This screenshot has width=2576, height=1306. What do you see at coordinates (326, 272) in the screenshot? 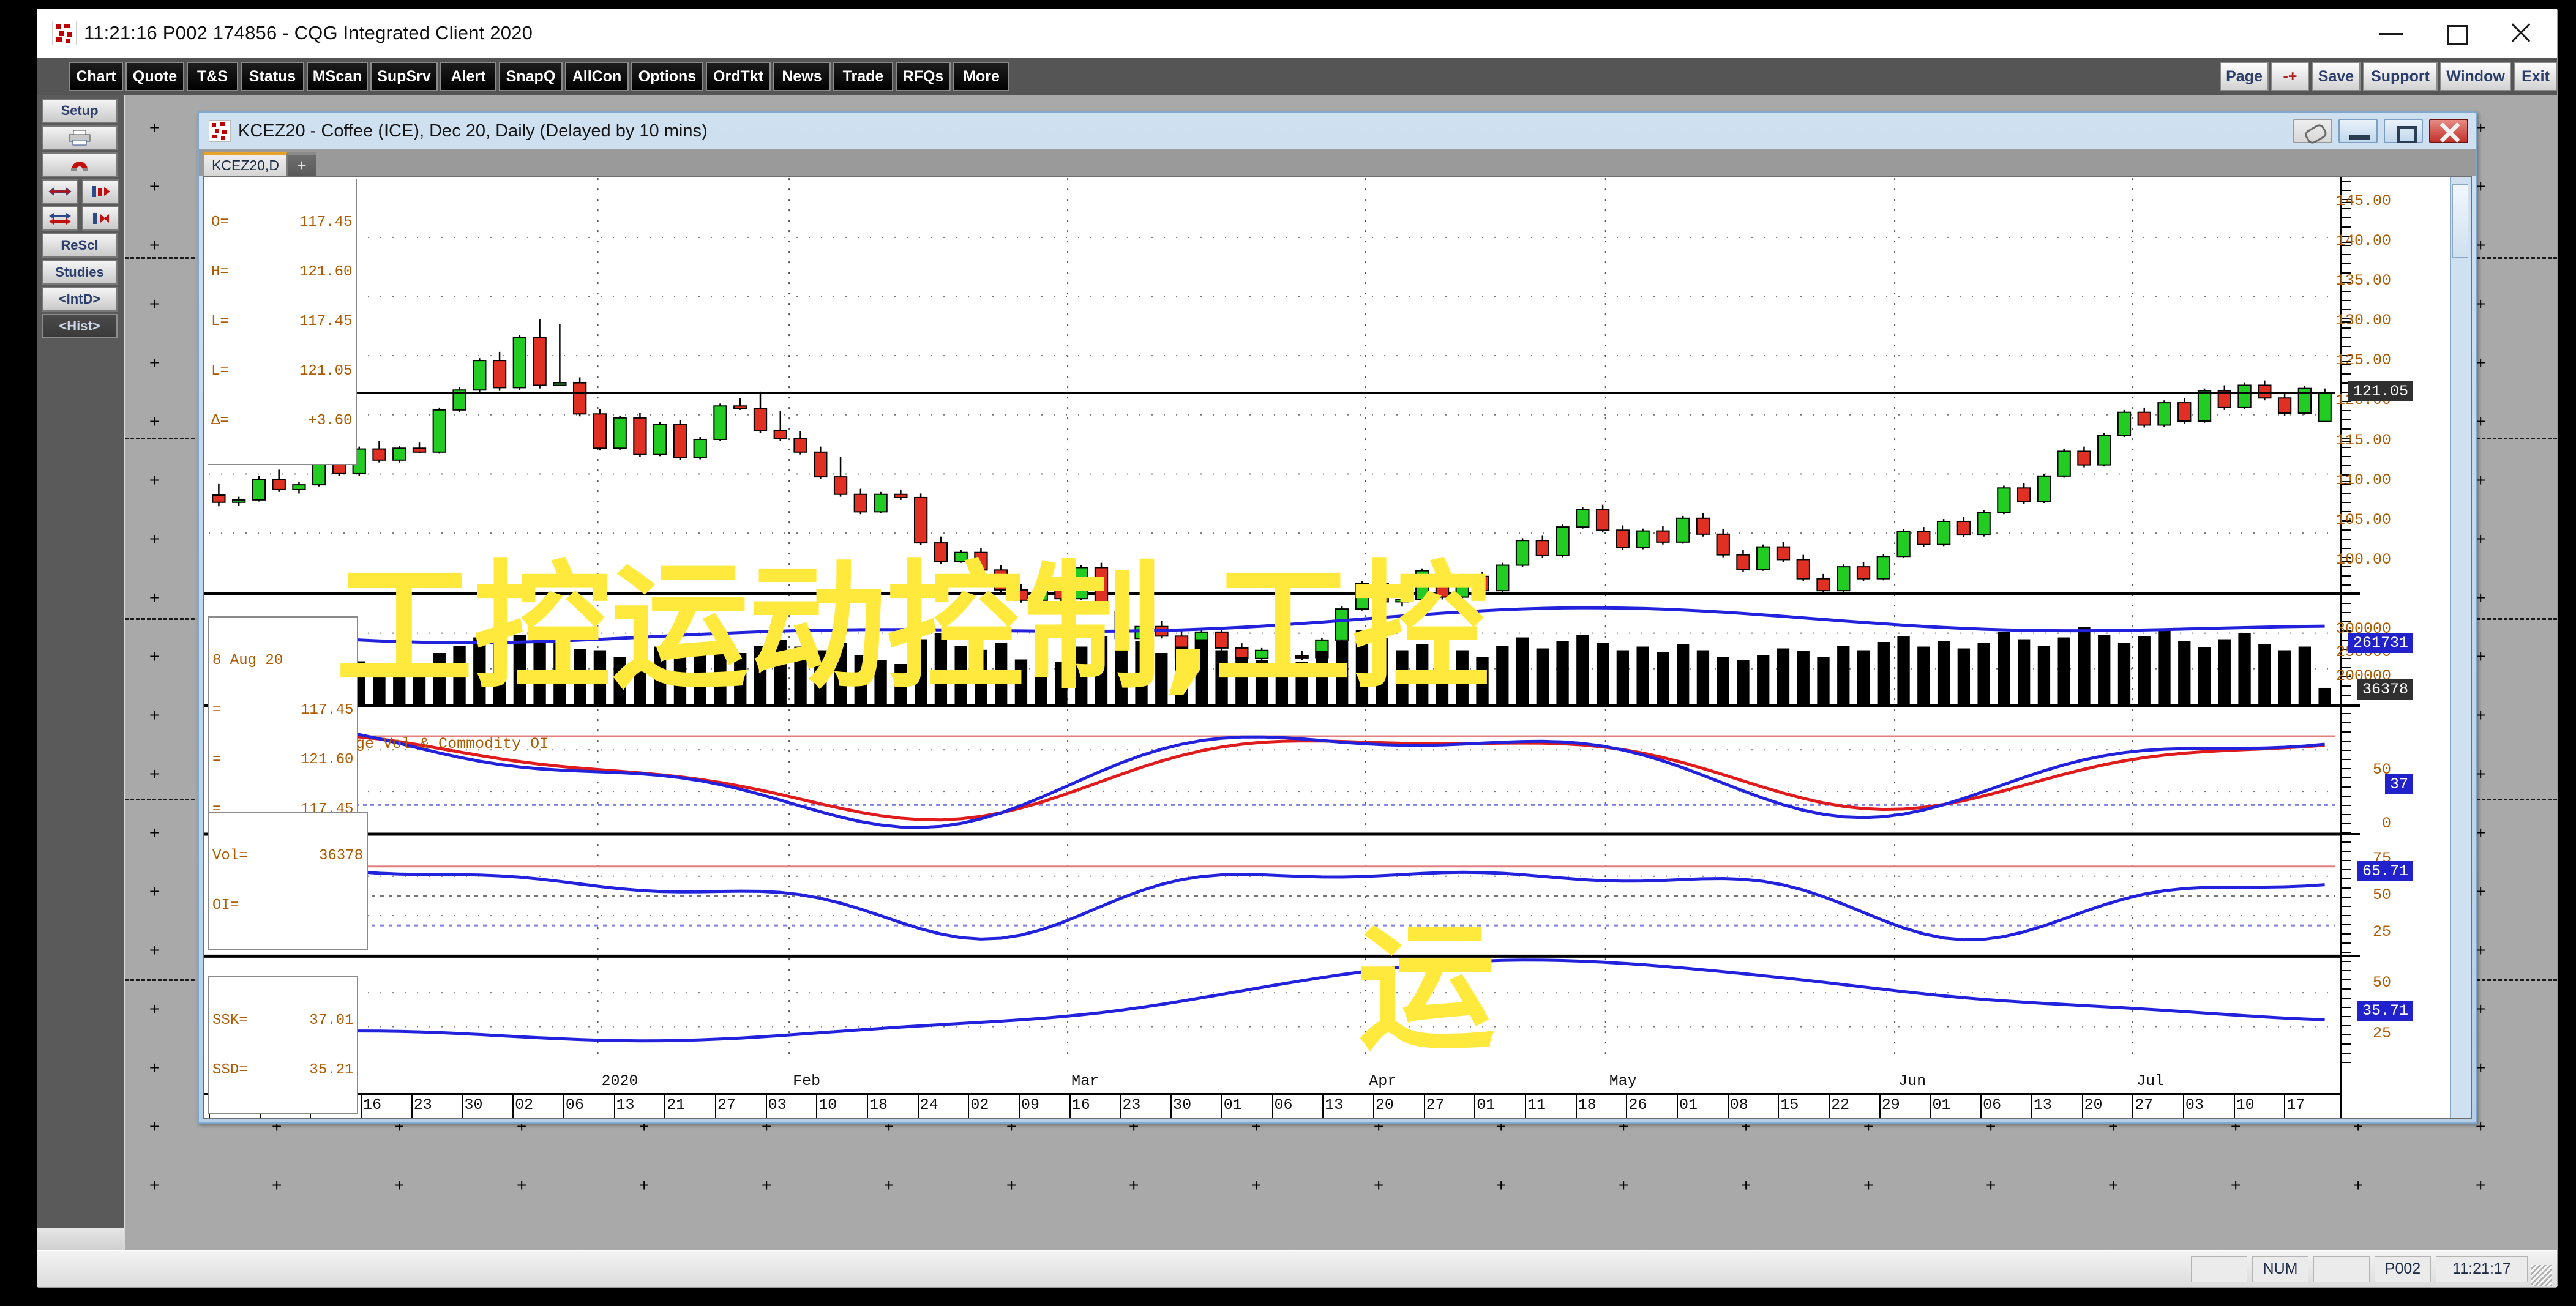
I see `high-value: 121.60` at bounding box center [326, 272].